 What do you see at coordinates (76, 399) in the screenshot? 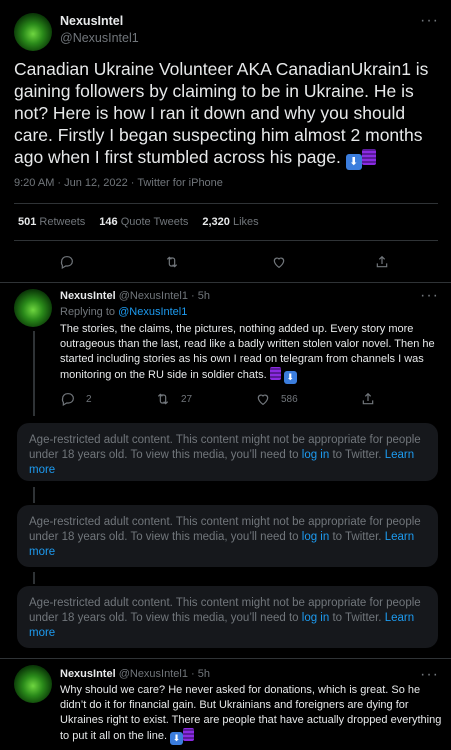
I see `reply-button: 2` at bounding box center [76, 399].